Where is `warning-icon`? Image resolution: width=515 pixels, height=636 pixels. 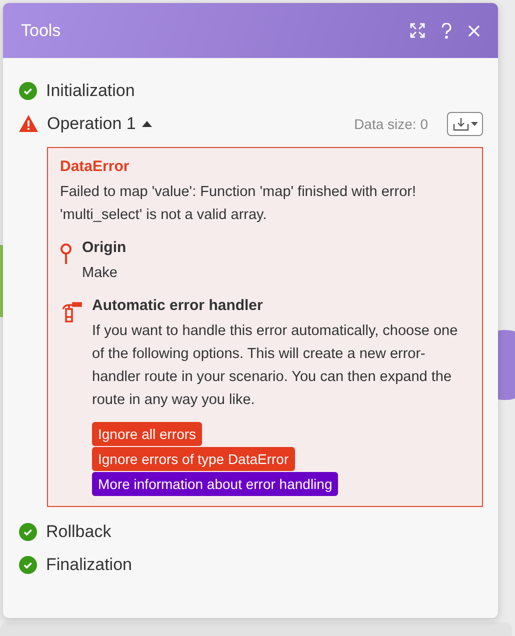 warning-icon is located at coordinates (28, 123).